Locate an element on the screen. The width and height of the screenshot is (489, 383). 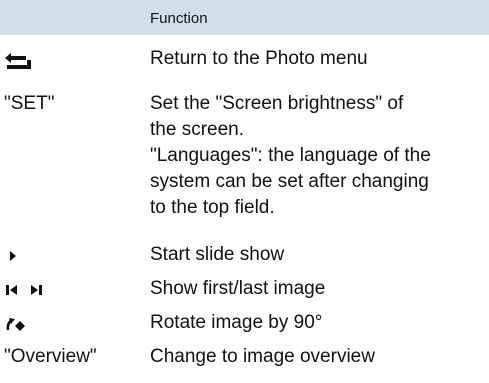
table-row-return: Return to the Photo menu is located at coordinates (244, 60).